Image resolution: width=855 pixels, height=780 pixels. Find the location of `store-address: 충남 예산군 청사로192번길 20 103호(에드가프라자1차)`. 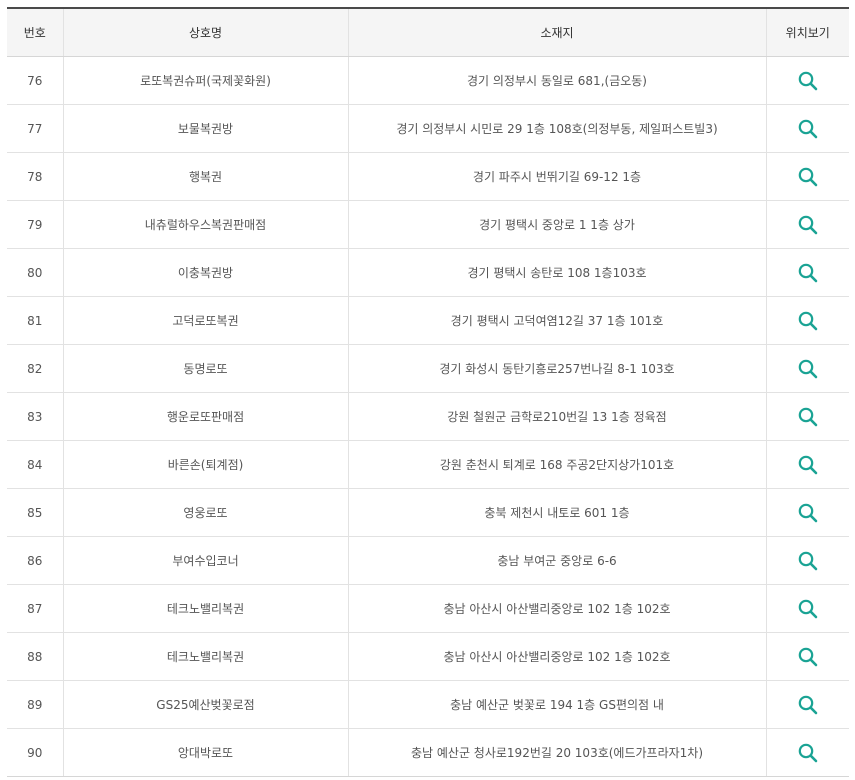

store-address: 충남 예산군 청사로192번길 20 103호(에드가프라자1차) is located at coordinates (556, 752).